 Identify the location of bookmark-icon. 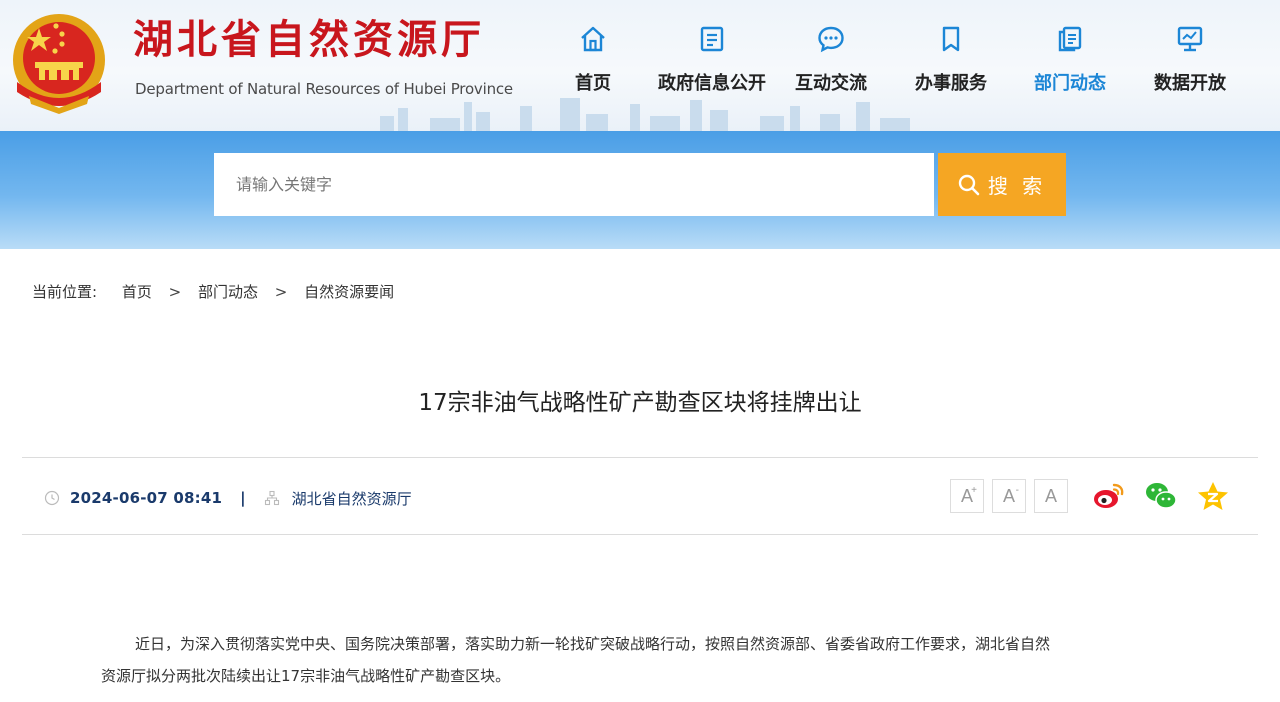
(951, 39).